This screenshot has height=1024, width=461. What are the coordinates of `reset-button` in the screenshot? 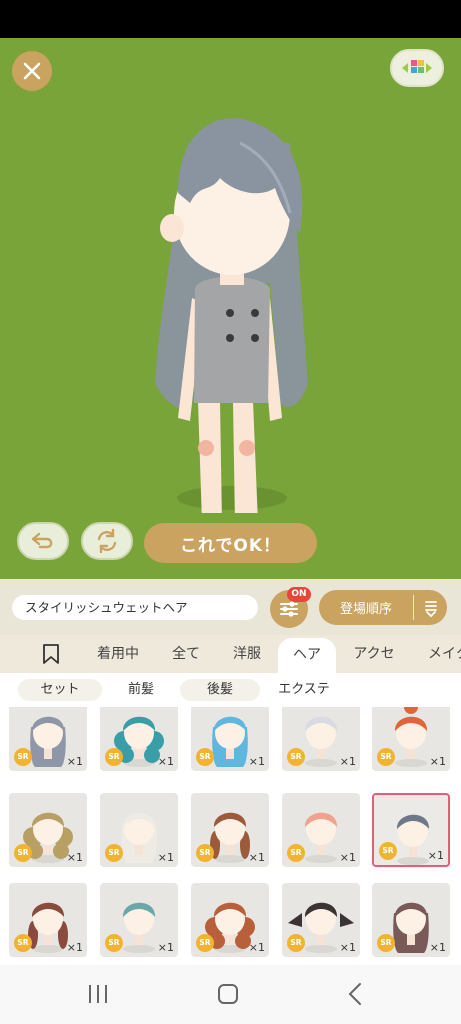 It's located at (107, 541).